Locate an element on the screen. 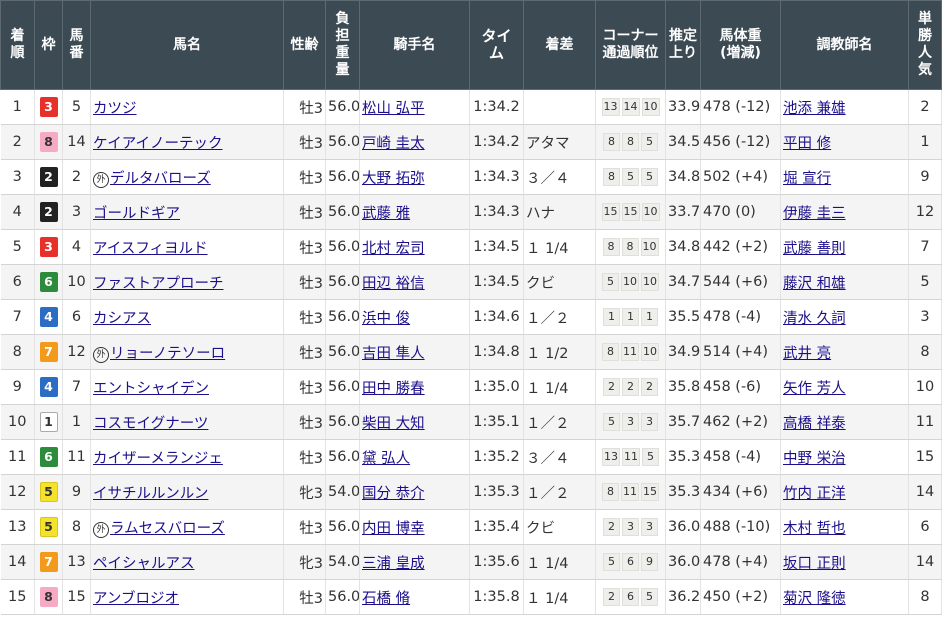  horse-name-link: イサチルルンルン is located at coordinates (150, 494).